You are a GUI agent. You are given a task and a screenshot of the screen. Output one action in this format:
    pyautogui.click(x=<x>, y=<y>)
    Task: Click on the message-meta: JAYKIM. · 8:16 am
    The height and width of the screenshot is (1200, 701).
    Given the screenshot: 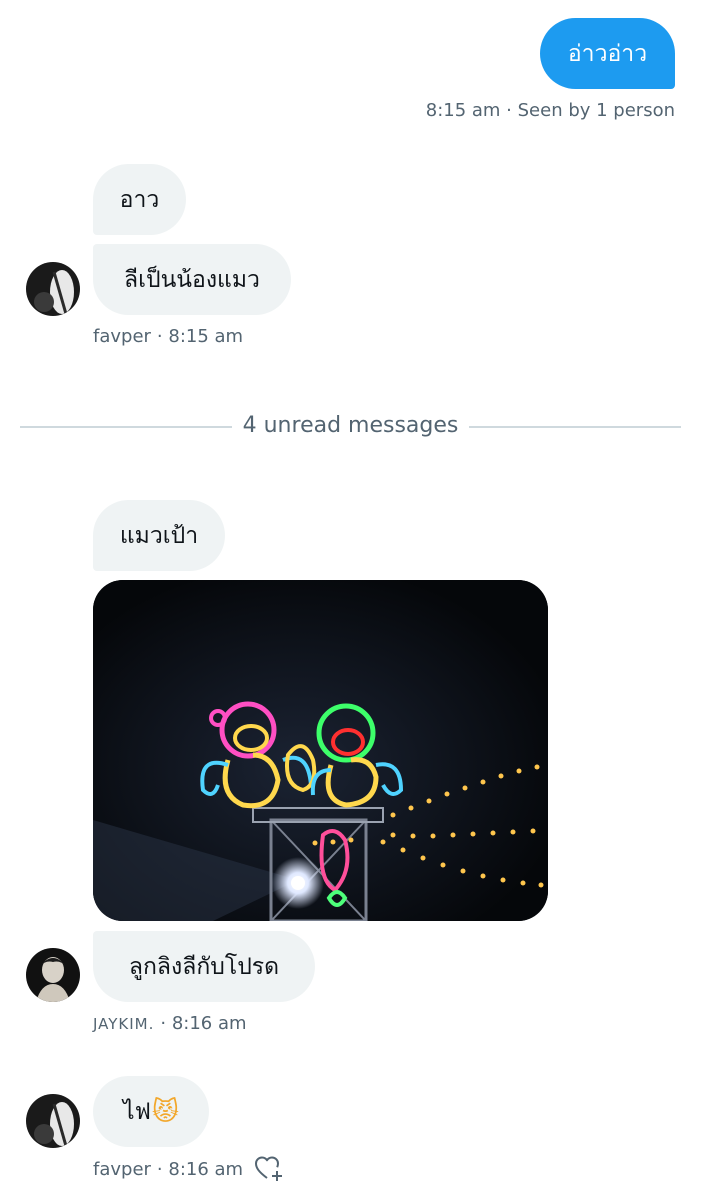 What is the action you would take?
    pyautogui.click(x=170, y=1023)
    